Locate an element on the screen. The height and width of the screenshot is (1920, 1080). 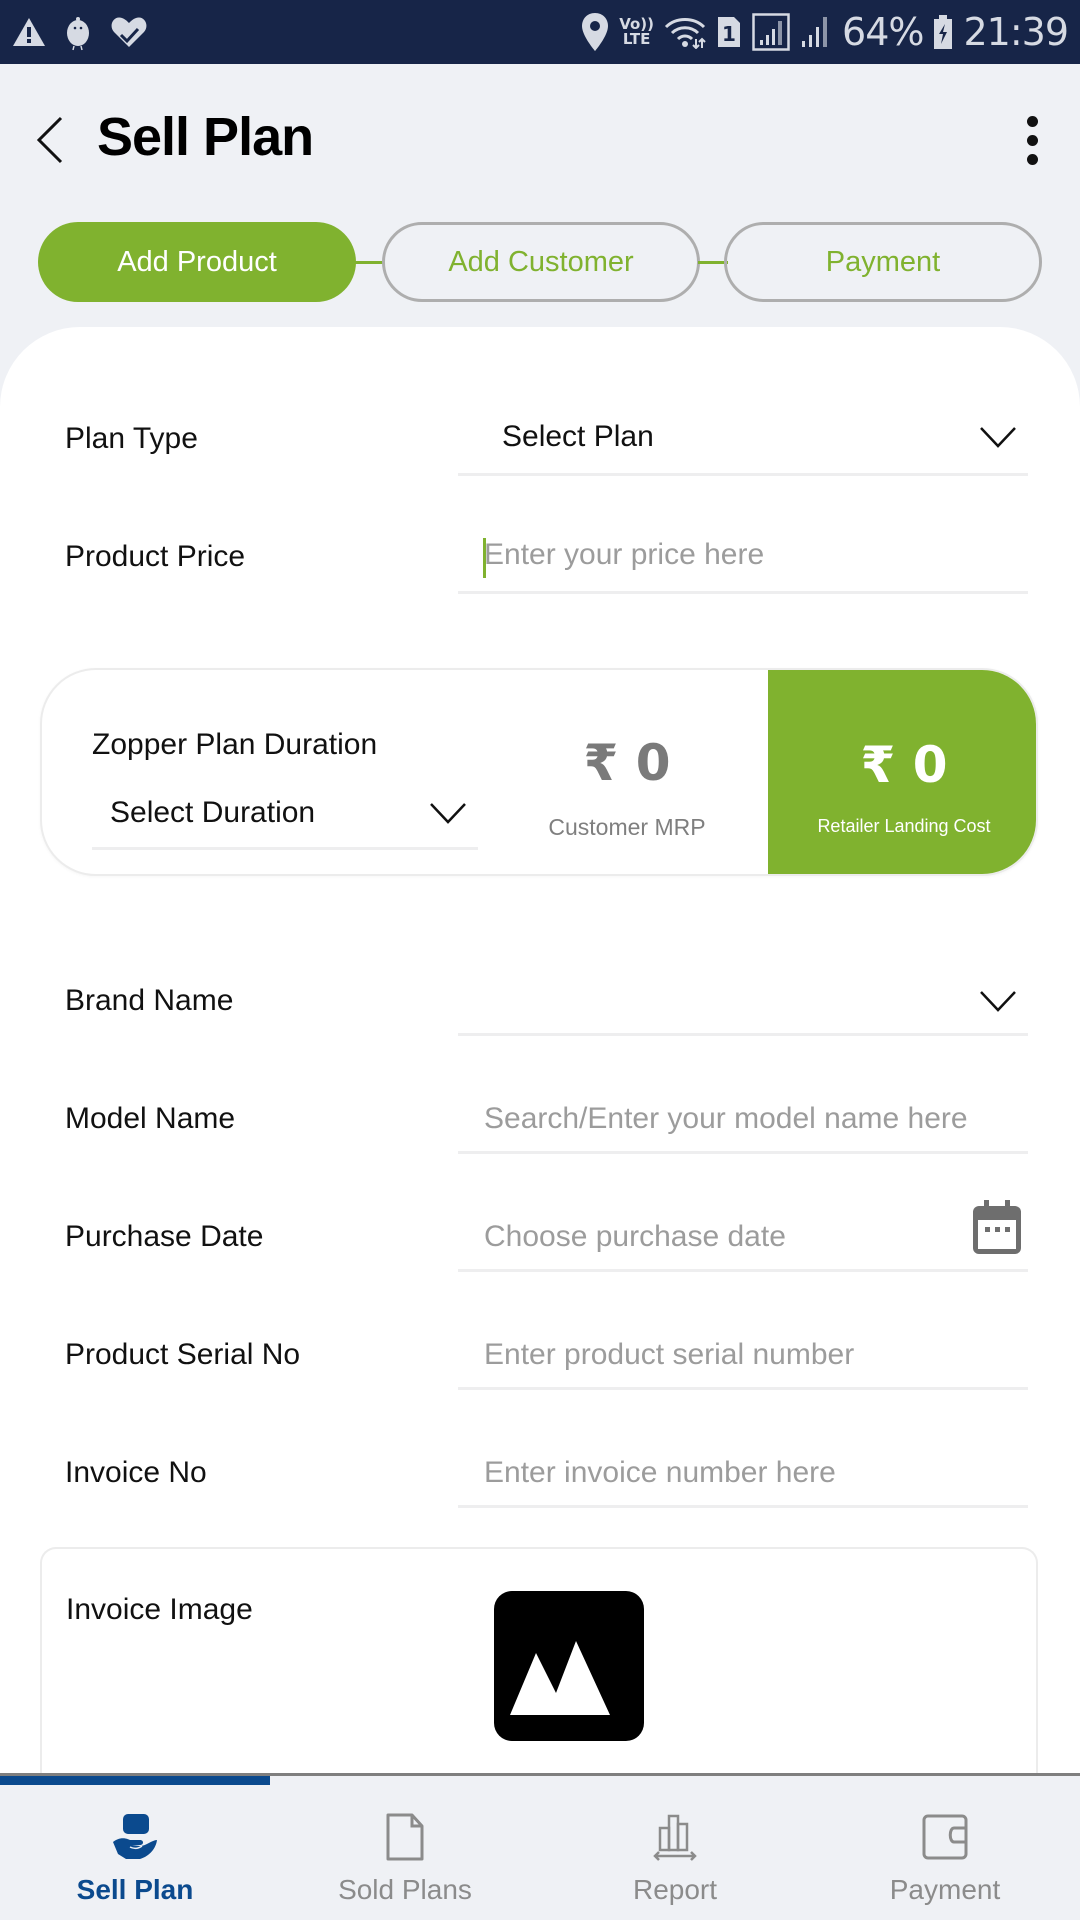
step-payment: Payment is located at coordinates (883, 262).